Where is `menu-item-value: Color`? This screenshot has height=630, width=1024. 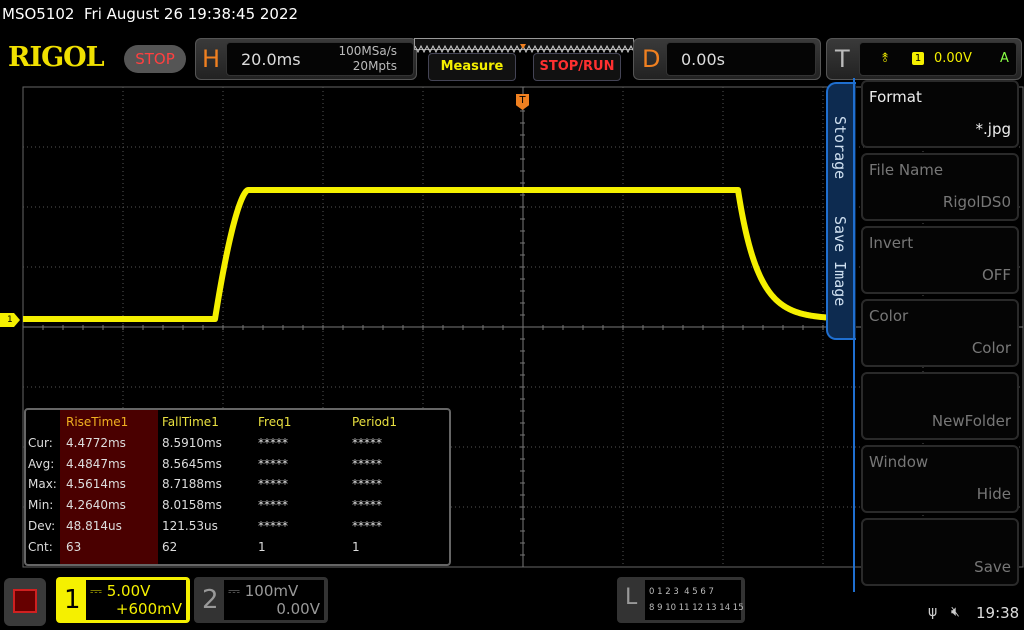 menu-item-value: Color is located at coordinates (991, 348).